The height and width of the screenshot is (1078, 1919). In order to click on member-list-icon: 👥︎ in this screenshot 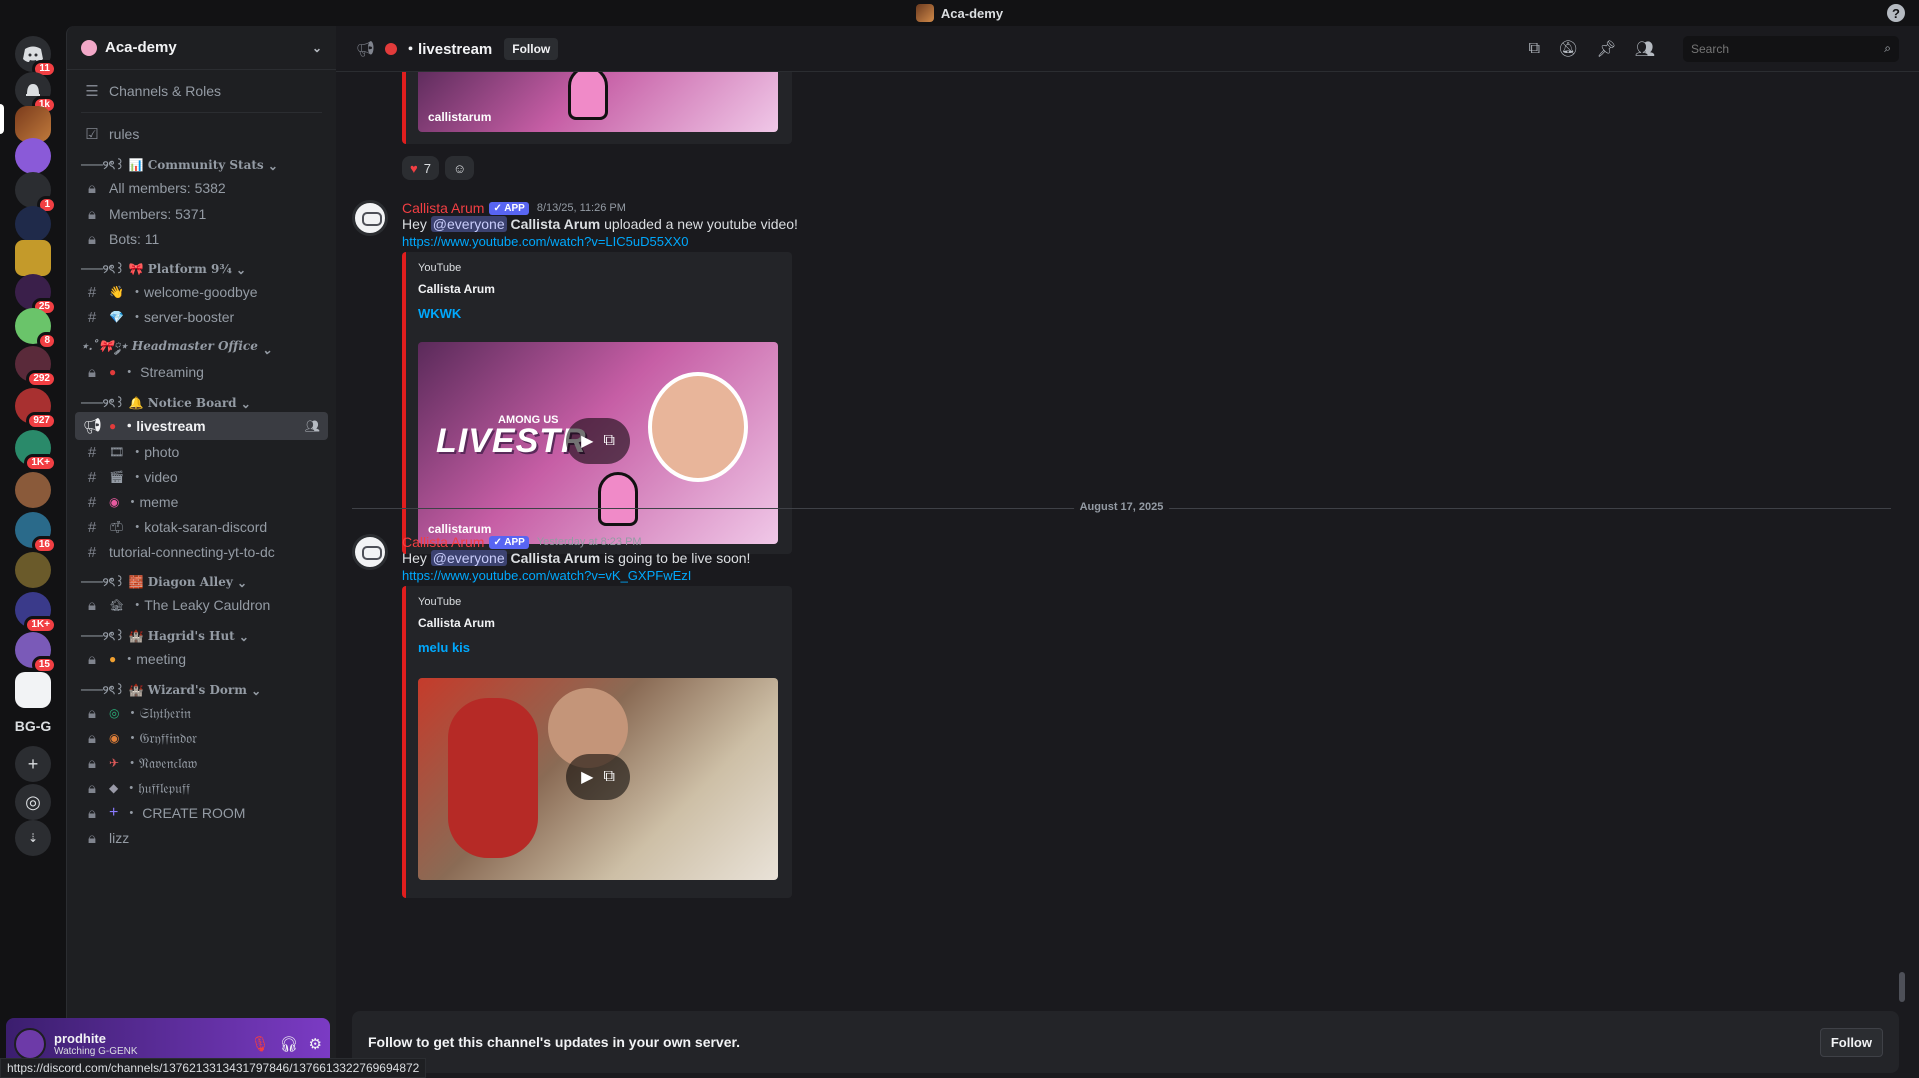, I will do `click(1645, 49)`.